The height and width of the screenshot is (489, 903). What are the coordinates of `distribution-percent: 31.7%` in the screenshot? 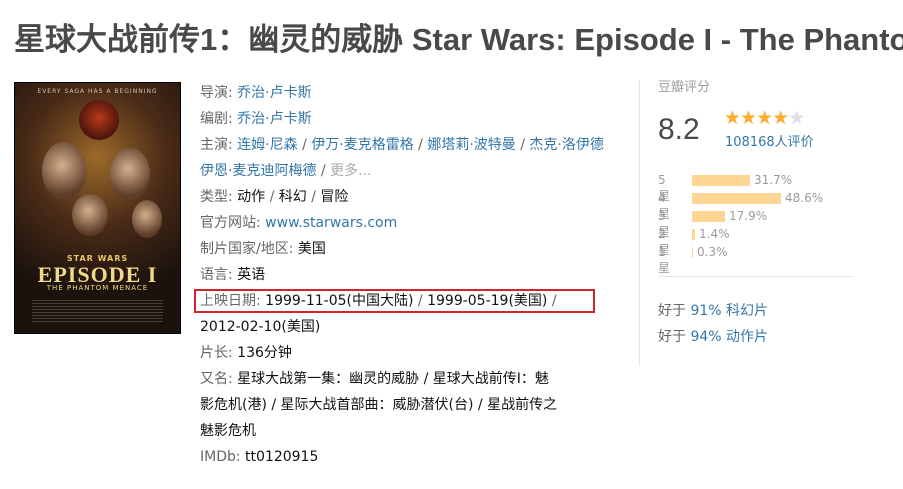 It's located at (773, 180).